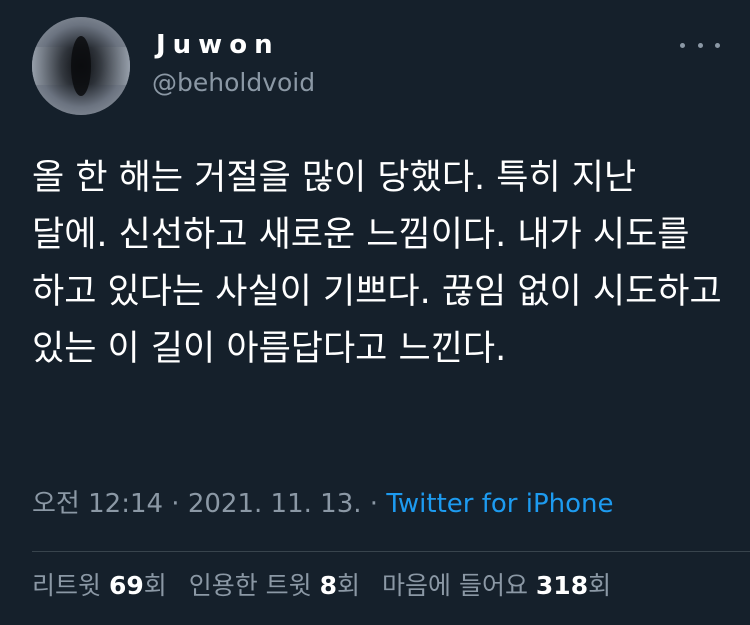  I want to click on quotes-label: 인용한 트윗, so click(254, 585).